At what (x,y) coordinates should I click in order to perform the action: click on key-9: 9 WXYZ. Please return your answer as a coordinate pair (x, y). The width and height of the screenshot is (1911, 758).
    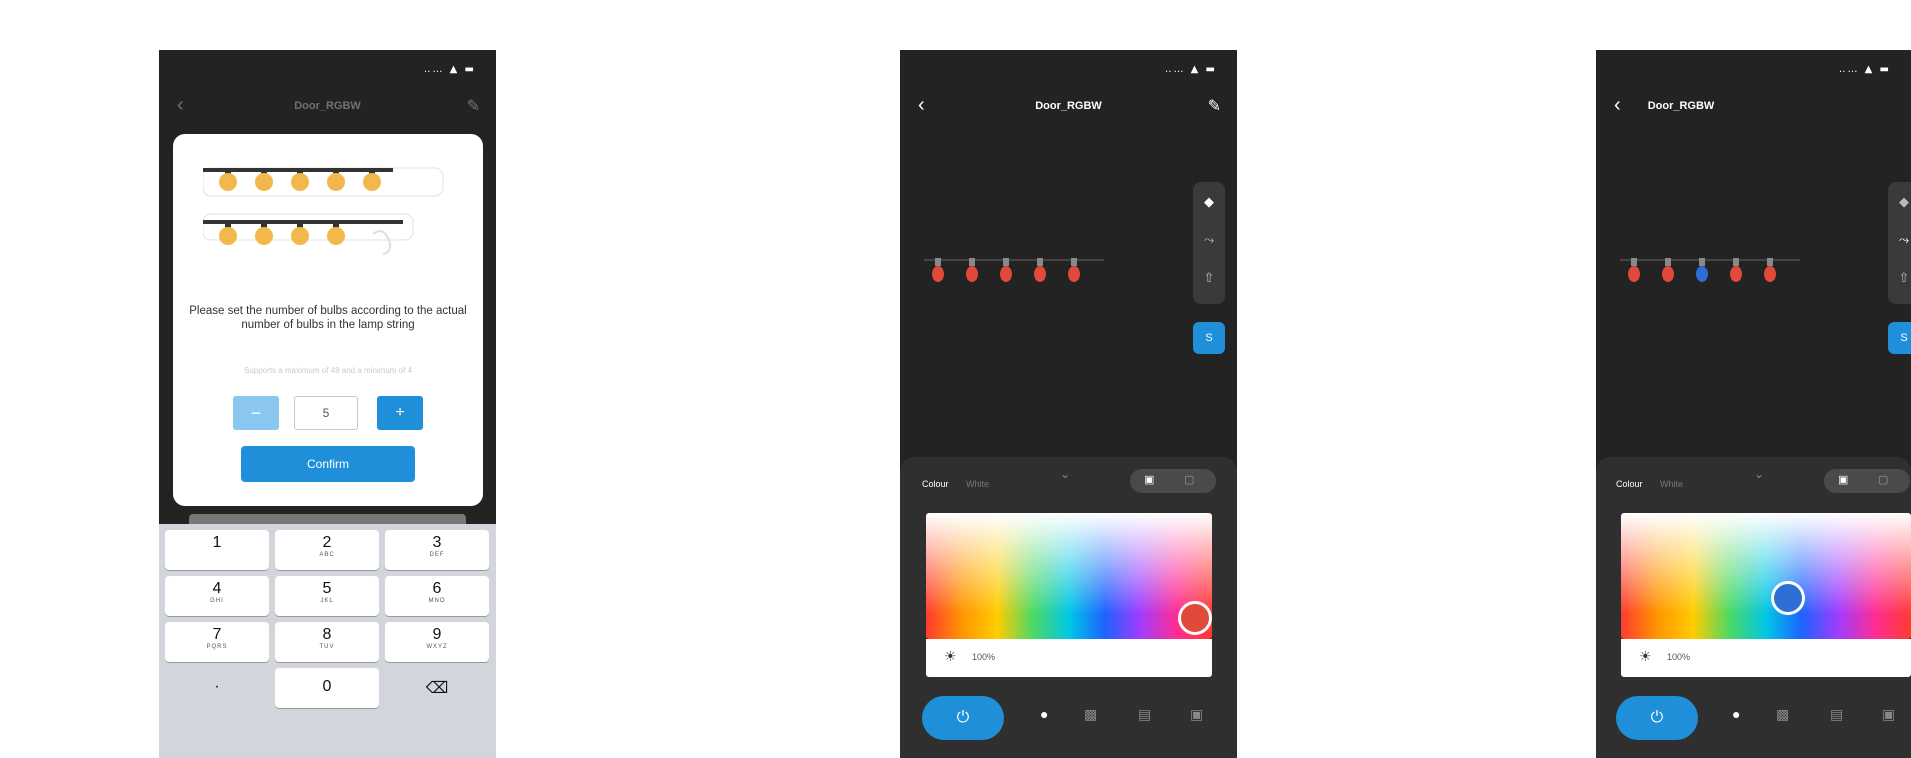
    Looking at the image, I should click on (437, 642).